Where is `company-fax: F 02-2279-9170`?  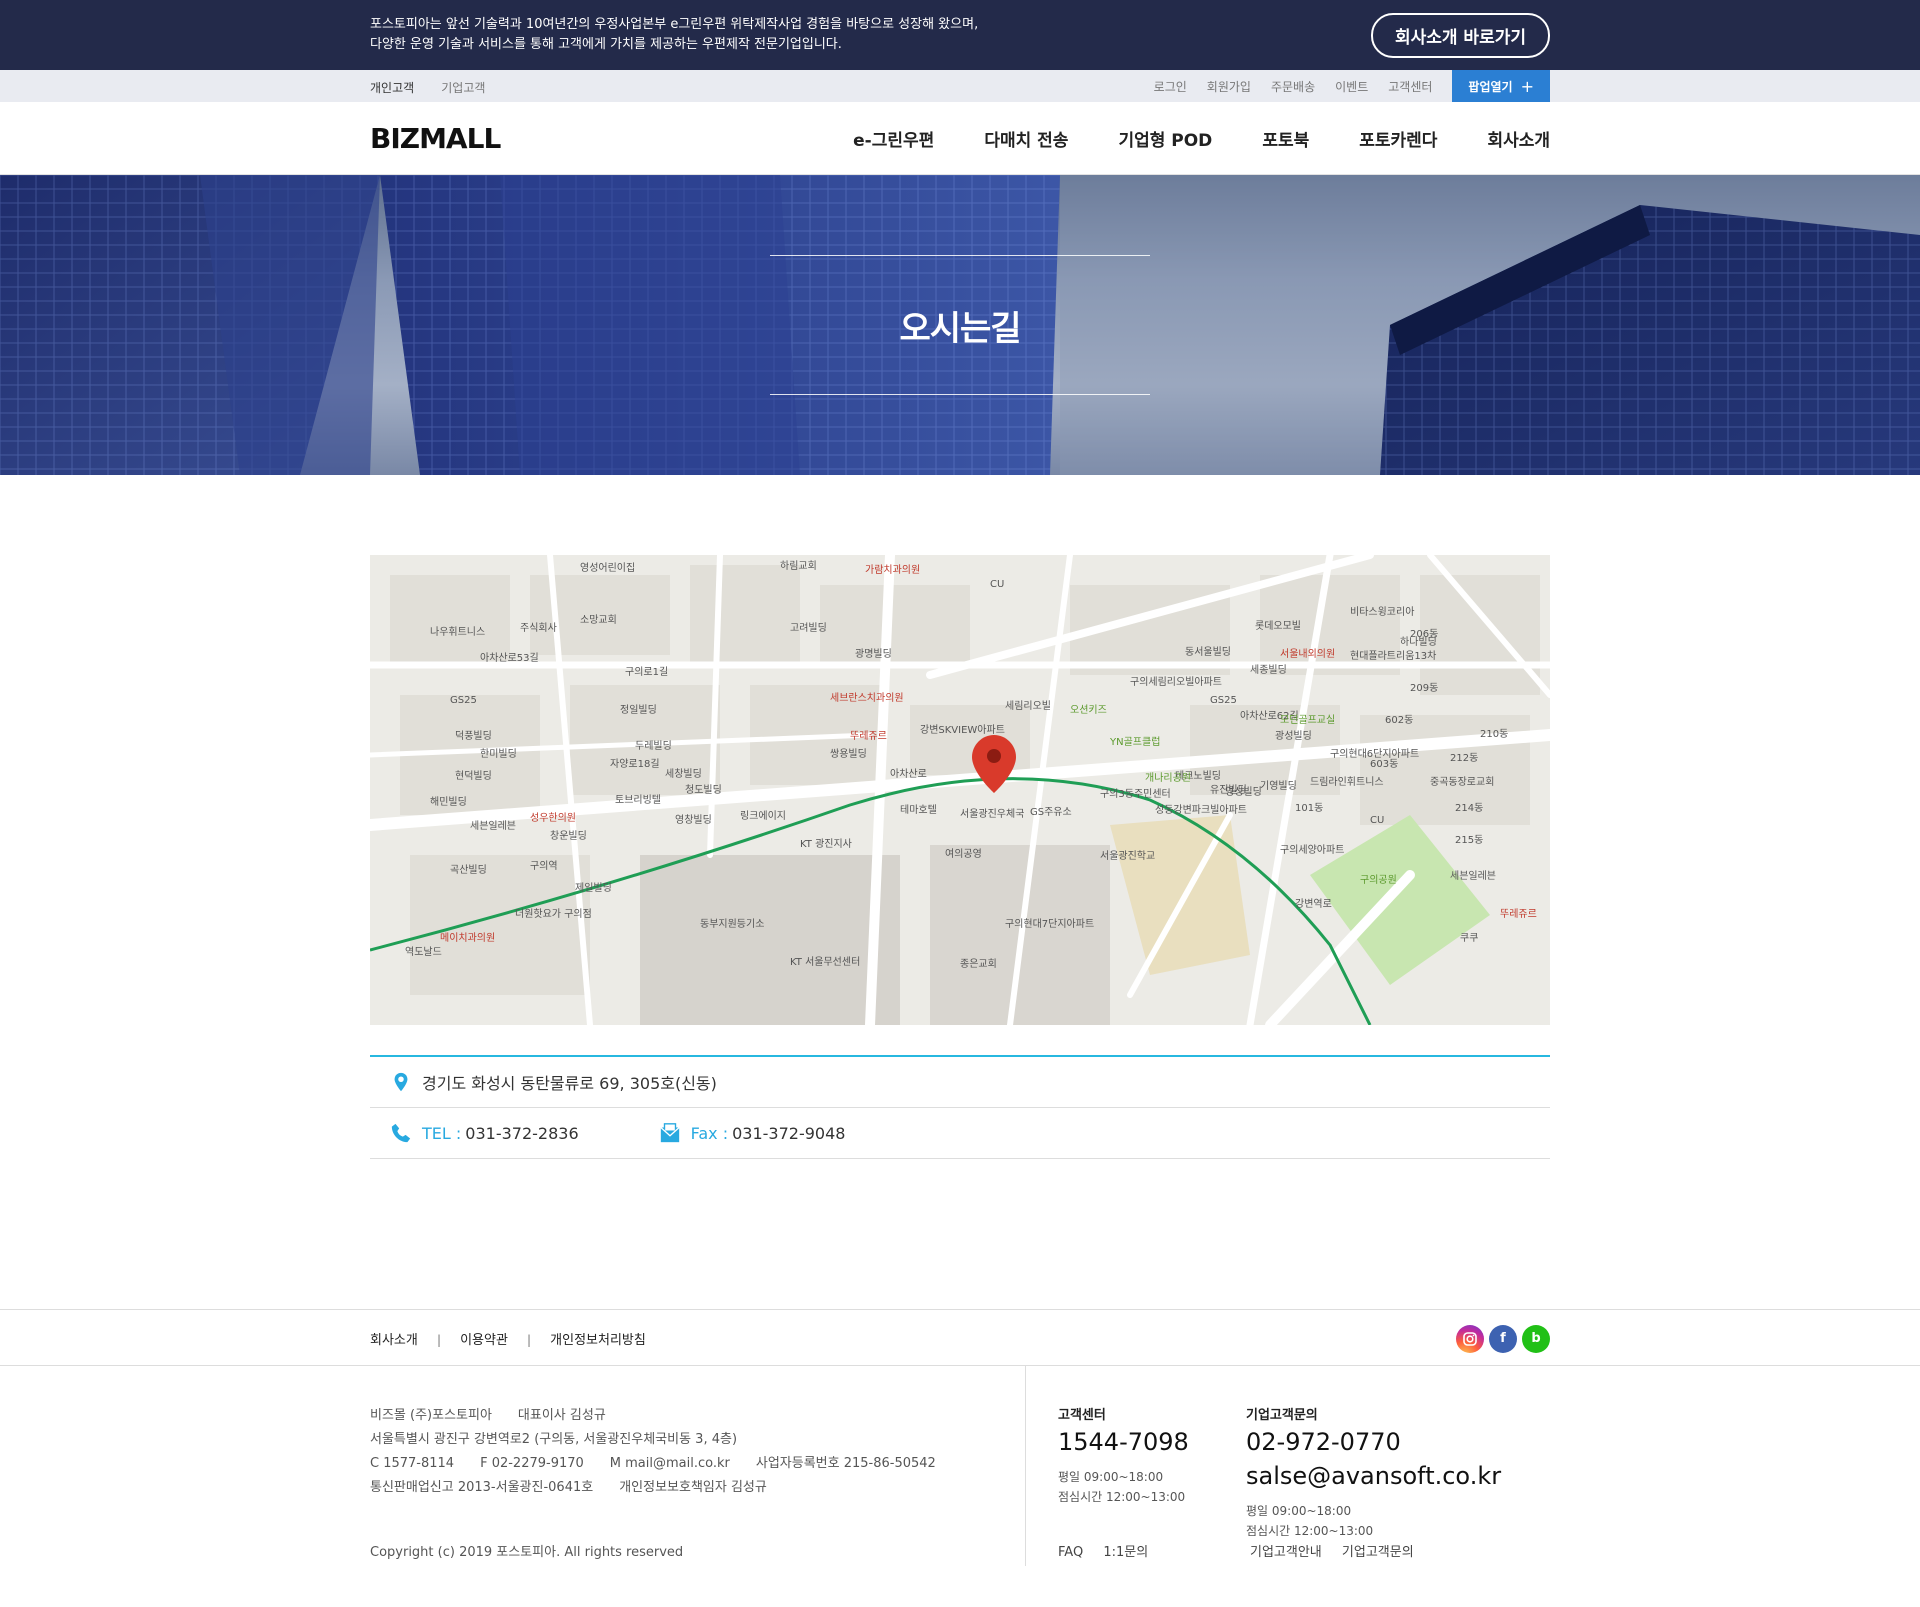
company-fax: F 02-2279-9170 is located at coordinates (532, 1463).